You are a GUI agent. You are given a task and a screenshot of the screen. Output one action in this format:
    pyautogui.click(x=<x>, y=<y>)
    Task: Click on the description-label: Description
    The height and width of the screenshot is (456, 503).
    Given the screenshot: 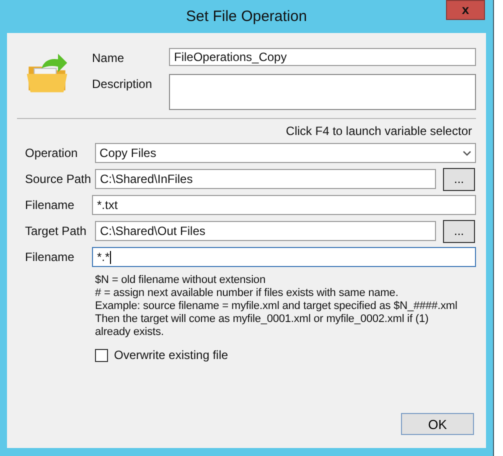 What is the action you would take?
    pyautogui.click(x=123, y=83)
    